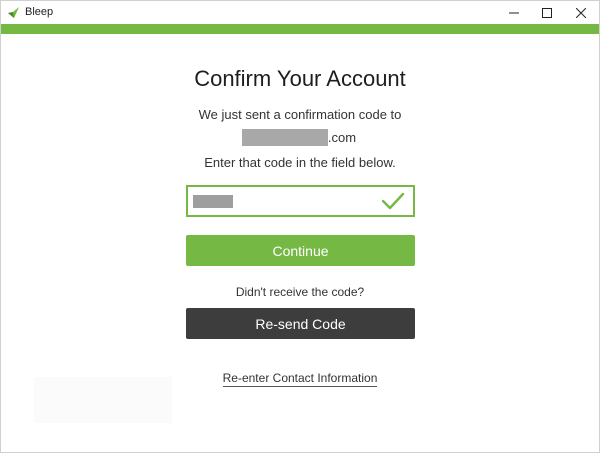  I want to click on reenter-contact-link-row: Re-enter Contact Information, so click(300, 379).